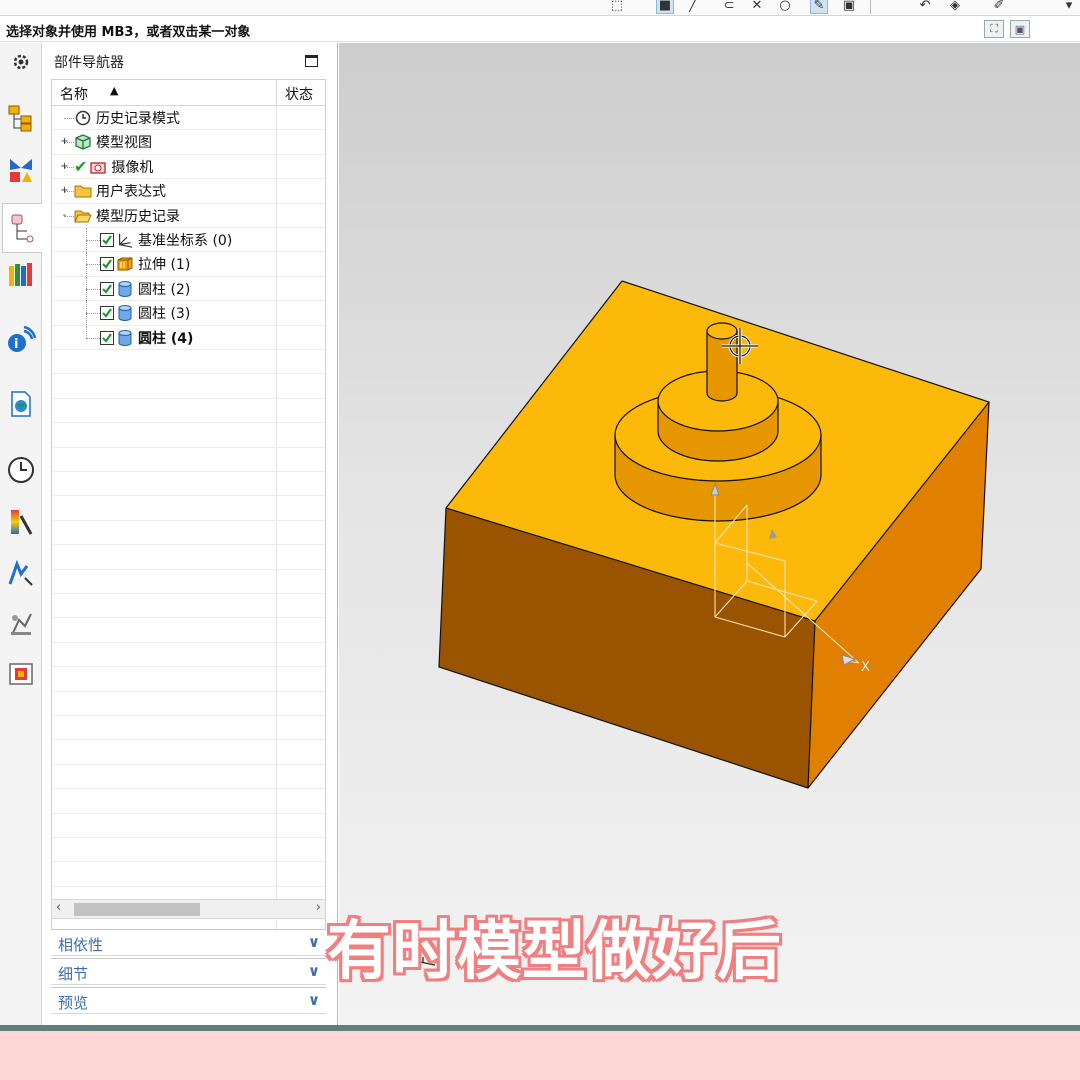 The width and height of the screenshot is (1080, 1080). Describe the element at coordinates (145, 313) in the screenshot. I see `tree-node: 圆柱 (3)` at that location.